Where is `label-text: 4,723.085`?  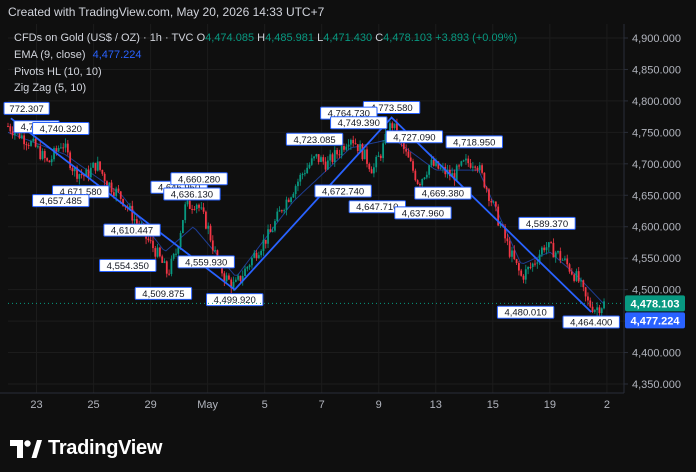 label-text: 4,723.085 is located at coordinates (314, 140).